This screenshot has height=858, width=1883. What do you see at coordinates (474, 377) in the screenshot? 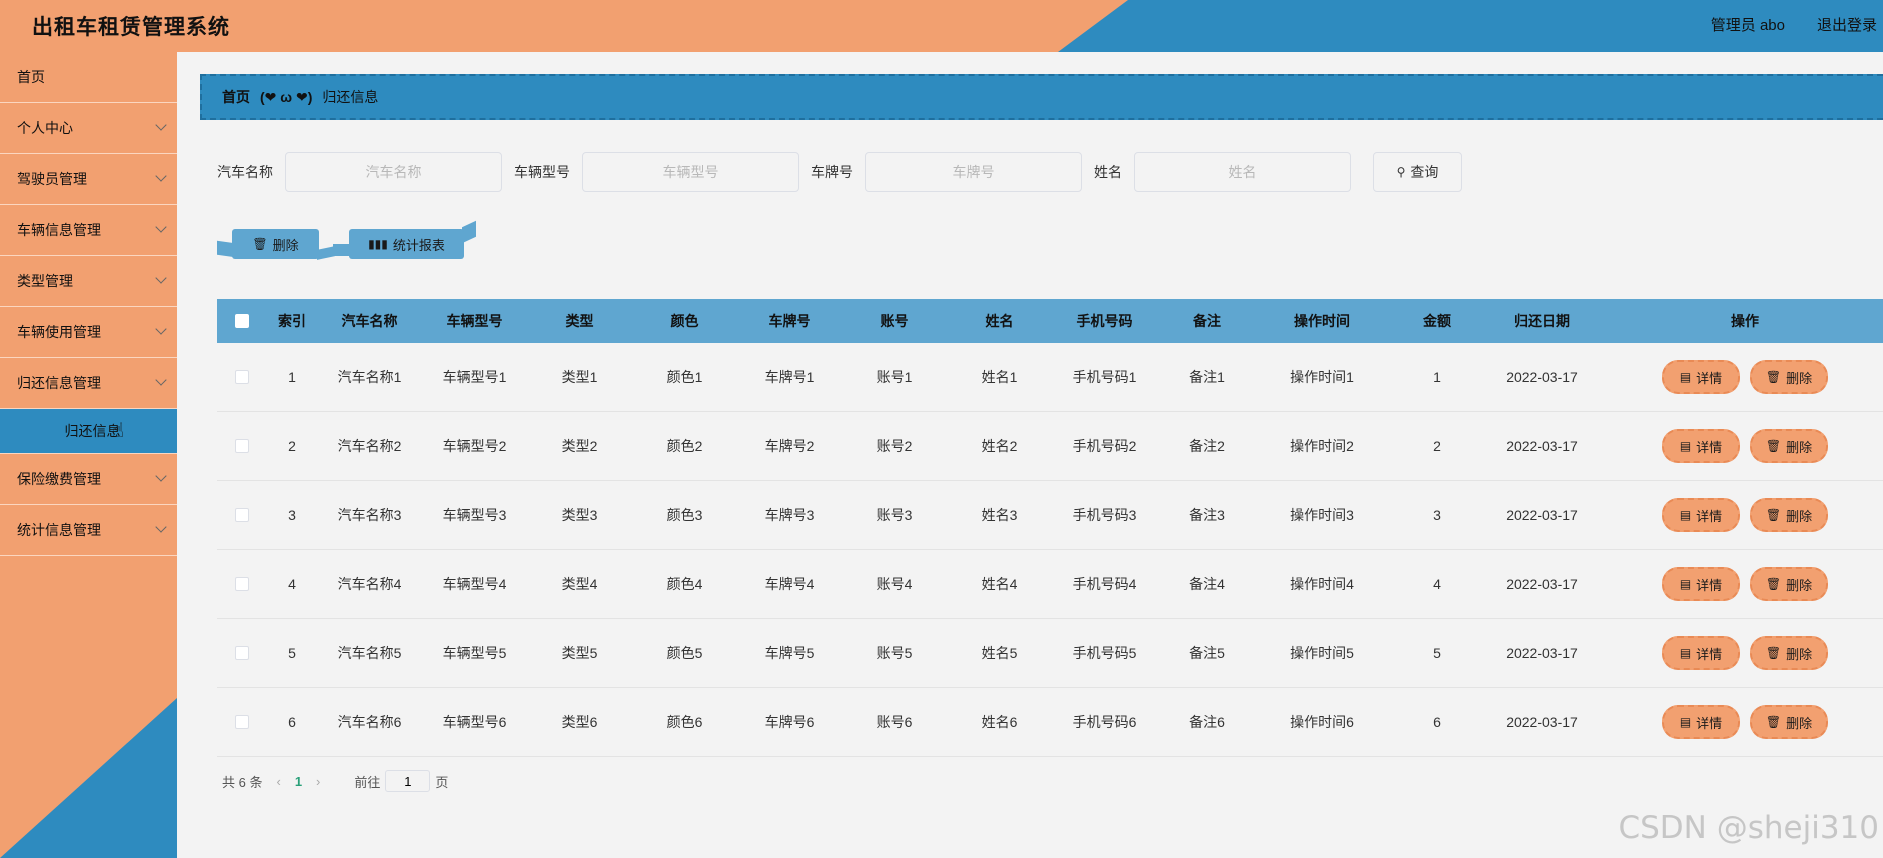
I see `table-cell: 车辆型号1` at bounding box center [474, 377].